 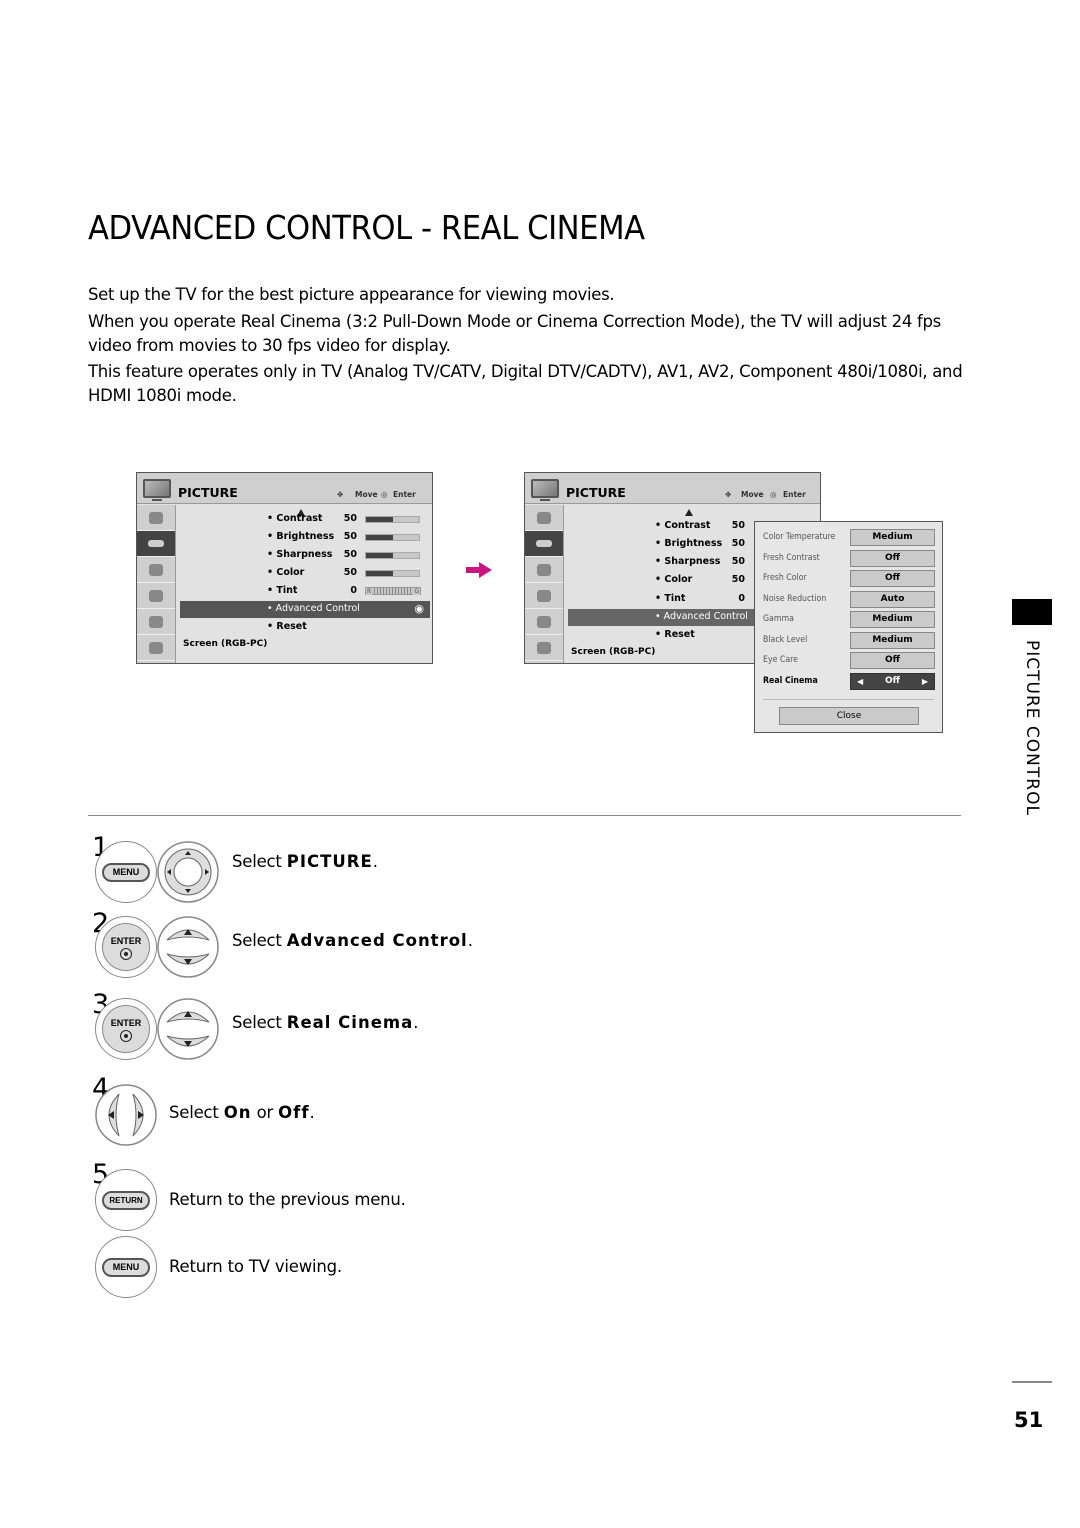 I want to click on advanced-control-highlight: • Advanced Control ◉, so click(x=305, y=609).